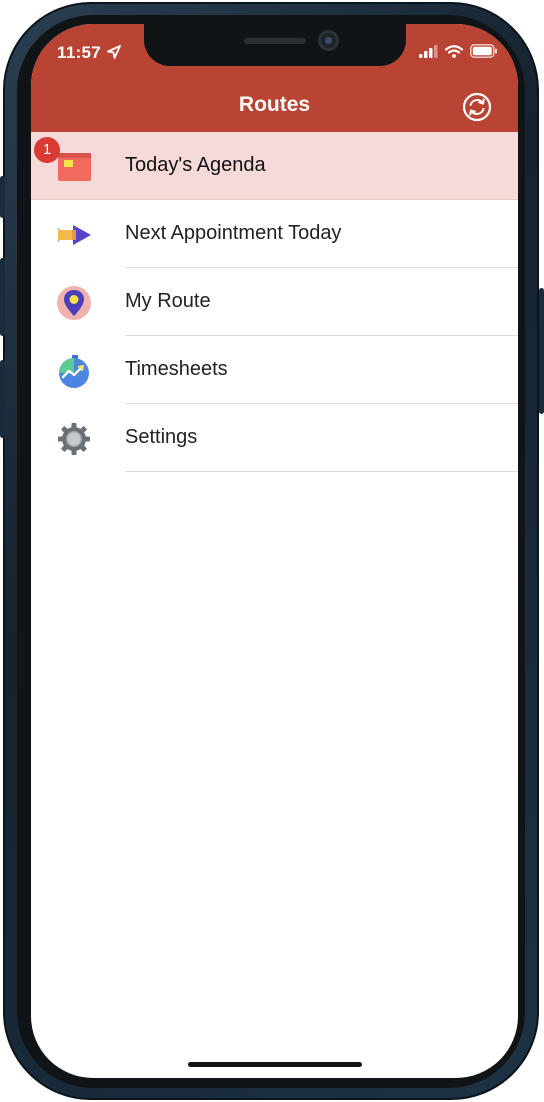 The height and width of the screenshot is (1102, 544). I want to click on volume-up-button, so click(2, 297).